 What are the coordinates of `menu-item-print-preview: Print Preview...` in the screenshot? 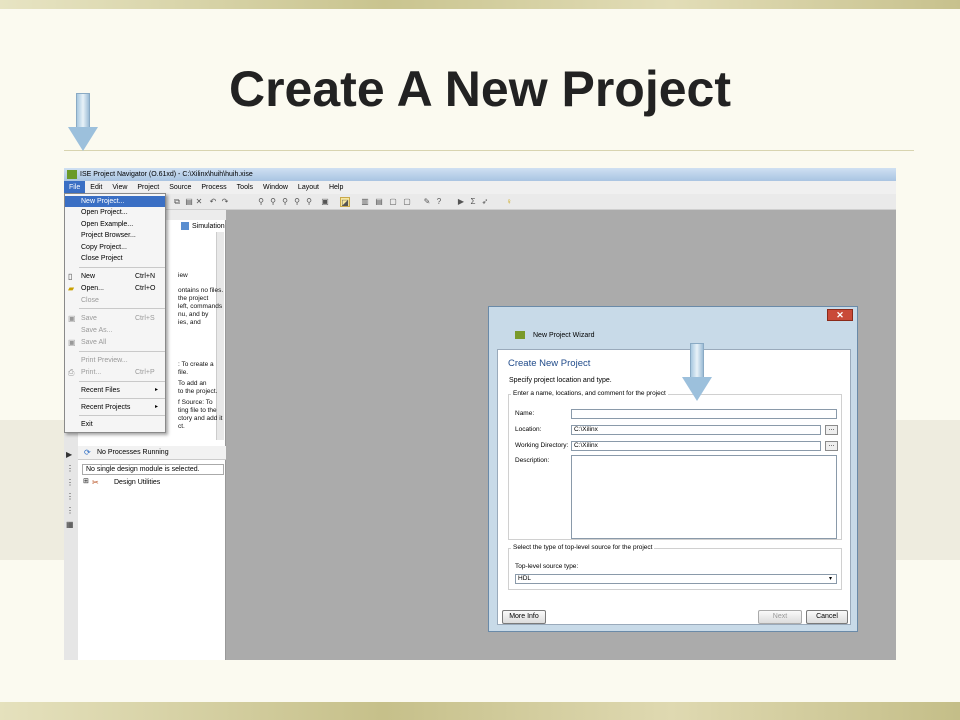 It's located at (115, 360).